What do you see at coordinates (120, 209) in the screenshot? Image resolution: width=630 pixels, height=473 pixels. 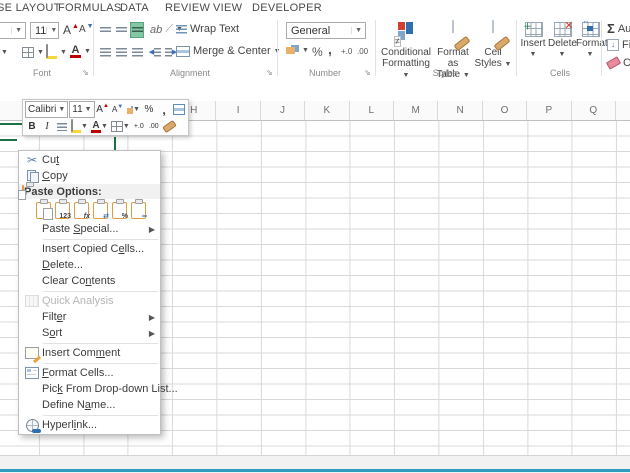 I see `paste-formatting-icon: %` at bounding box center [120, 209].